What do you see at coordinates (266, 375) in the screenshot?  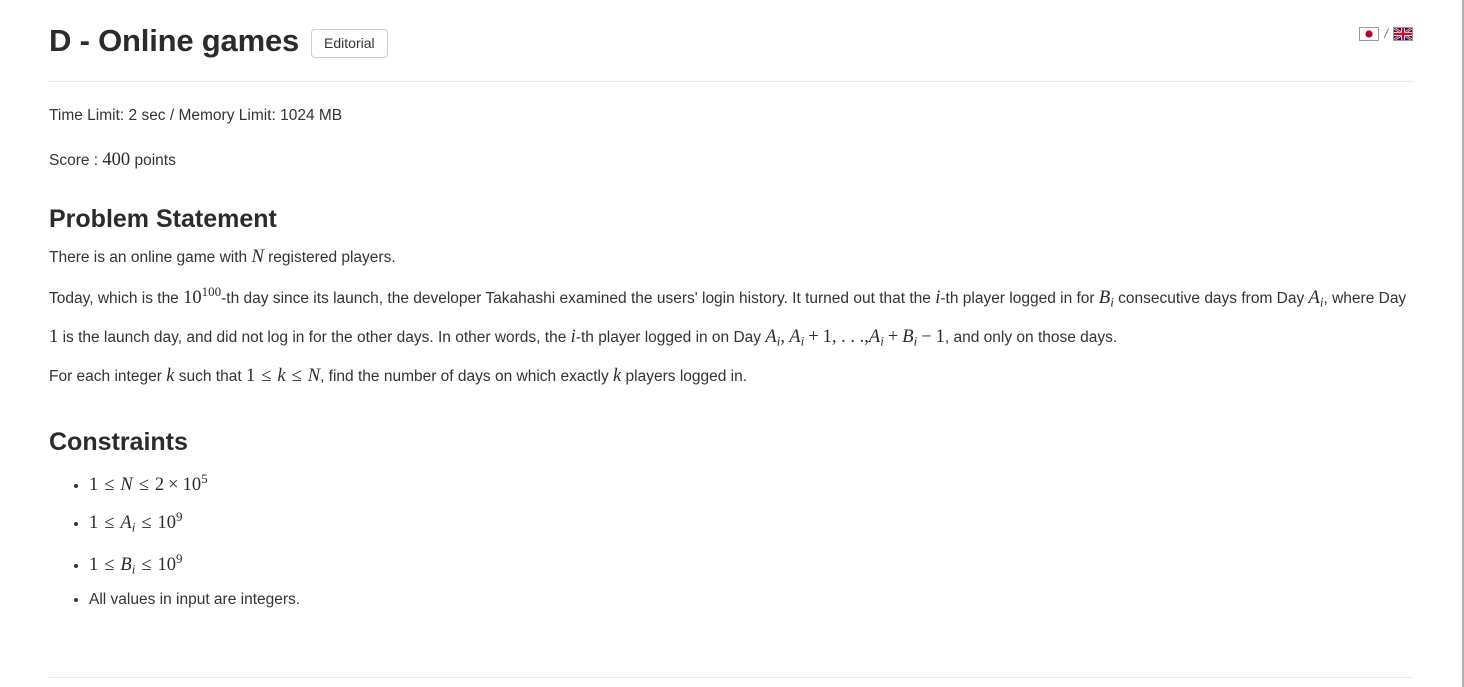 I see `math-le-1: ≤` at bounding box center [266, 375].